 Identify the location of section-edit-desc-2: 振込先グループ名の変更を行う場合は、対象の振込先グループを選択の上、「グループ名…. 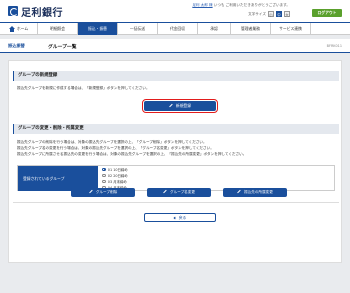
(115, 148).